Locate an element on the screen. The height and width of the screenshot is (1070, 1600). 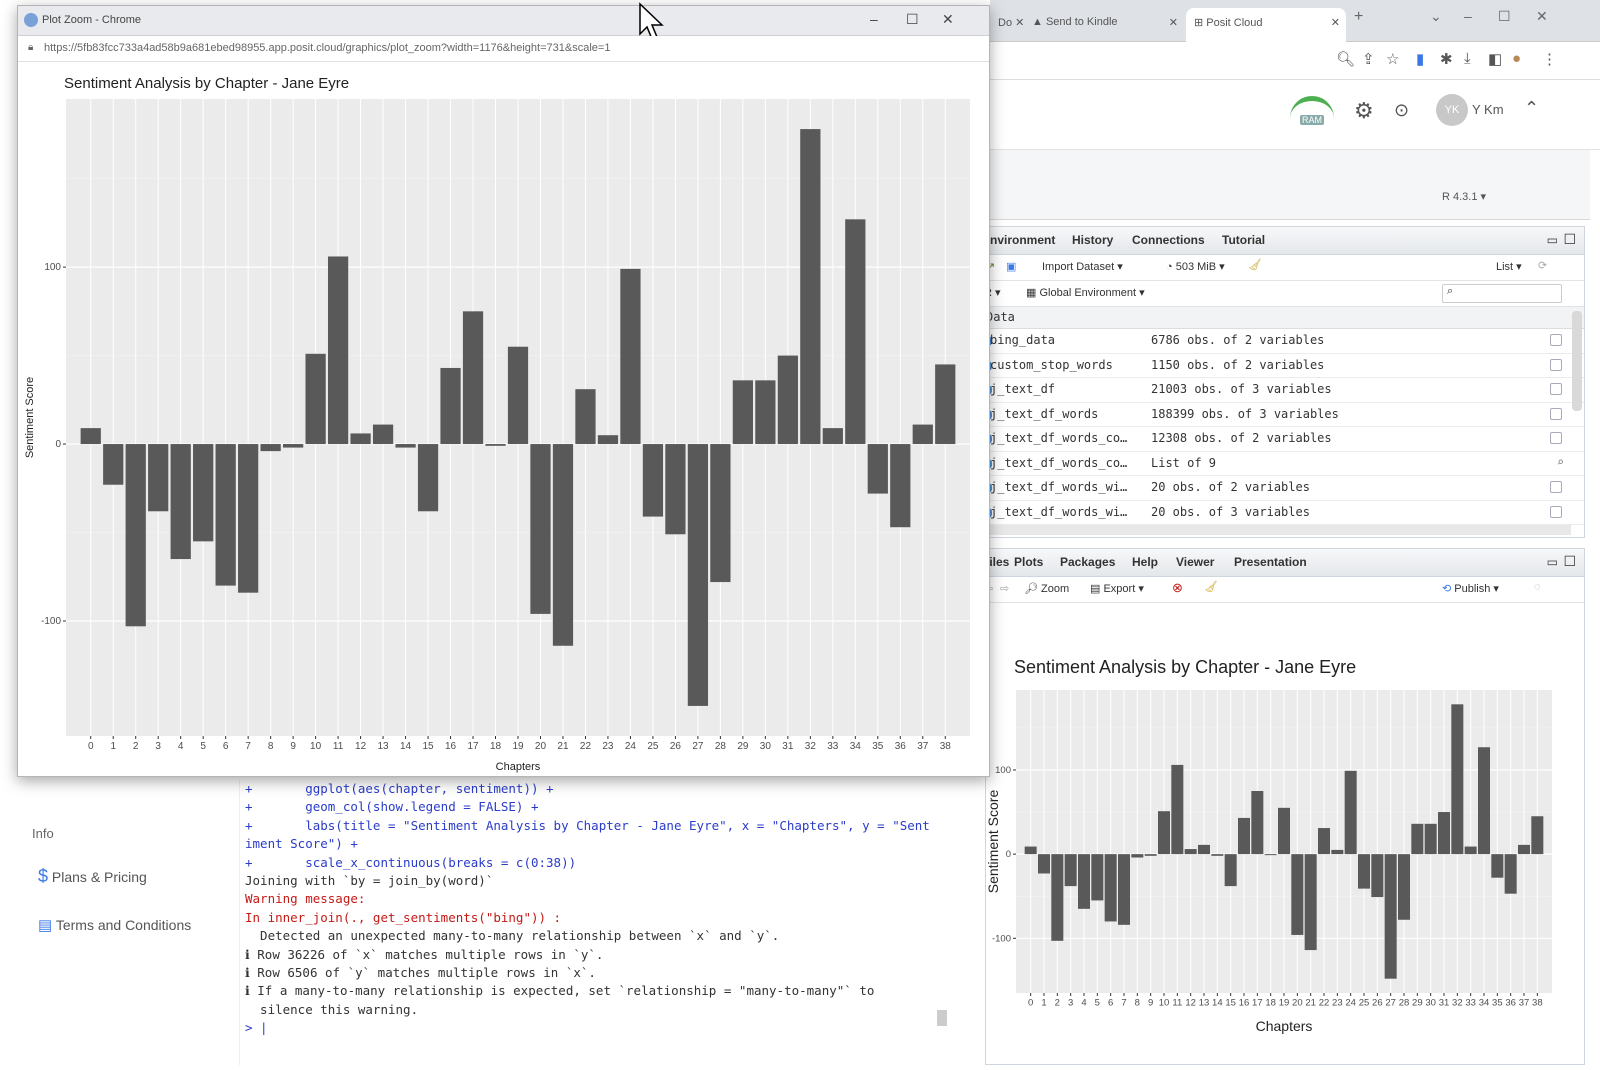
chevron-up-icon: ⌃ is located at coordinates (1531, 108).